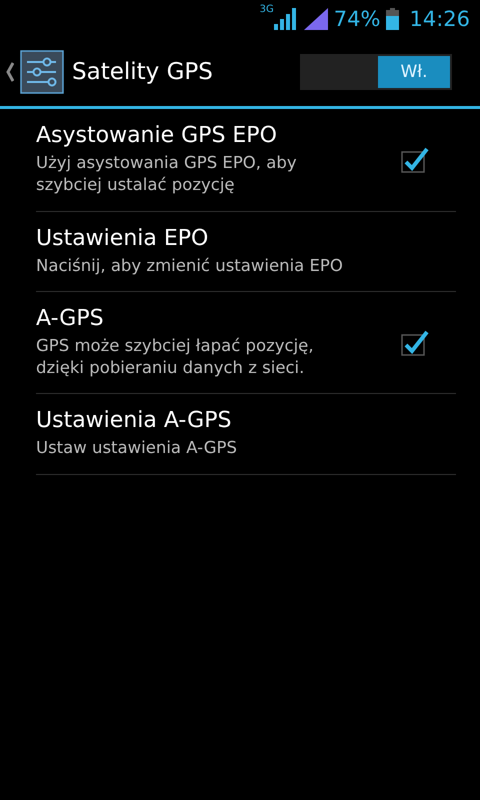  What do you see at coordinates (414, 72) in the screenshot?
I see `switch-thumb: Wł.` at bounding box center [414, 72].